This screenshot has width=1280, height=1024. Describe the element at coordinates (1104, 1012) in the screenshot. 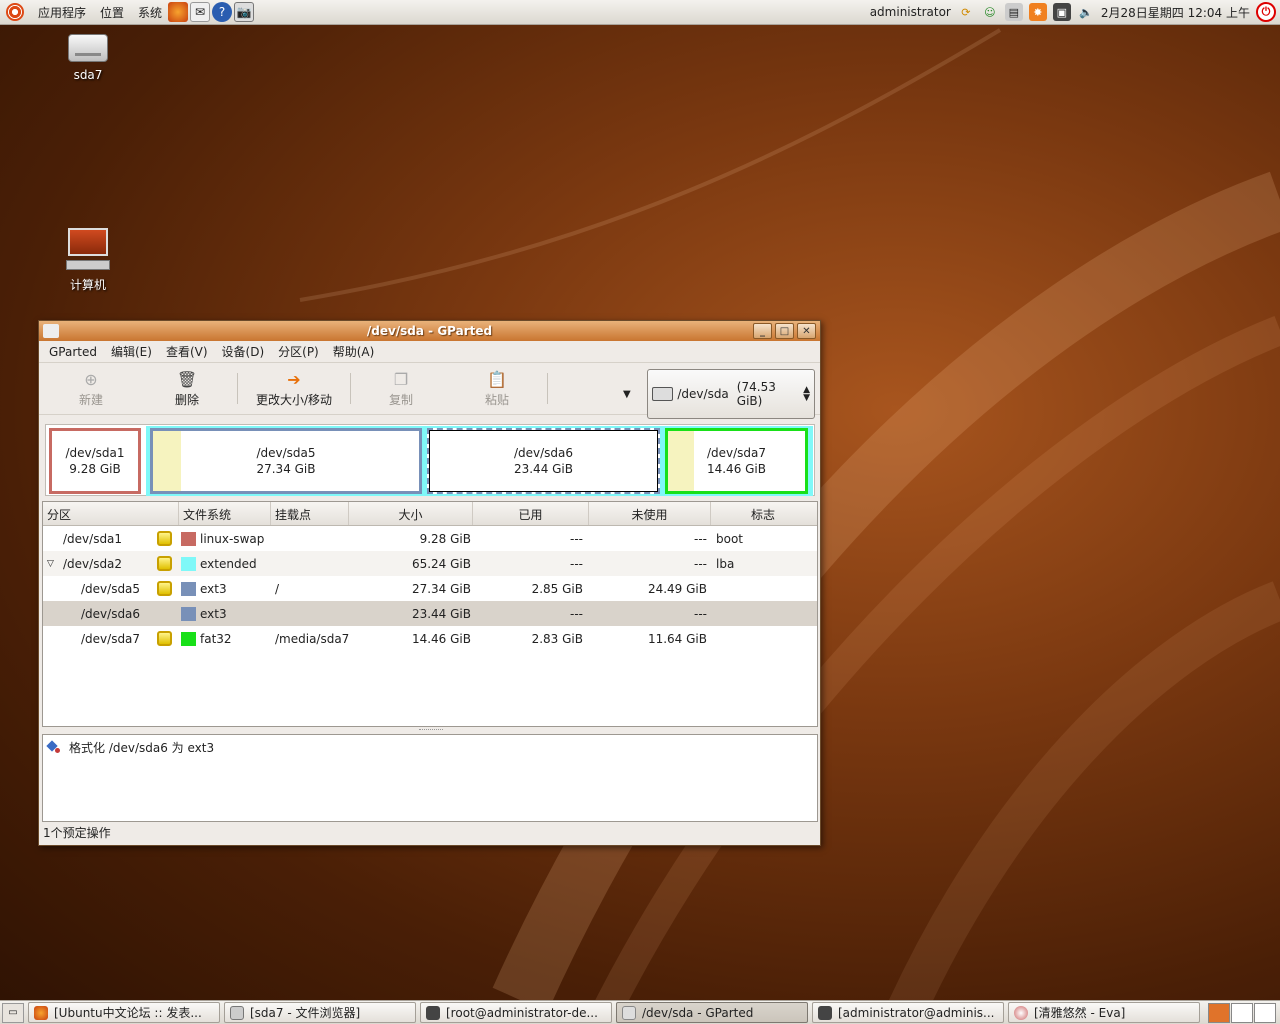

I see `task-media-player: [清雅悠然 - Eva]` at that location.